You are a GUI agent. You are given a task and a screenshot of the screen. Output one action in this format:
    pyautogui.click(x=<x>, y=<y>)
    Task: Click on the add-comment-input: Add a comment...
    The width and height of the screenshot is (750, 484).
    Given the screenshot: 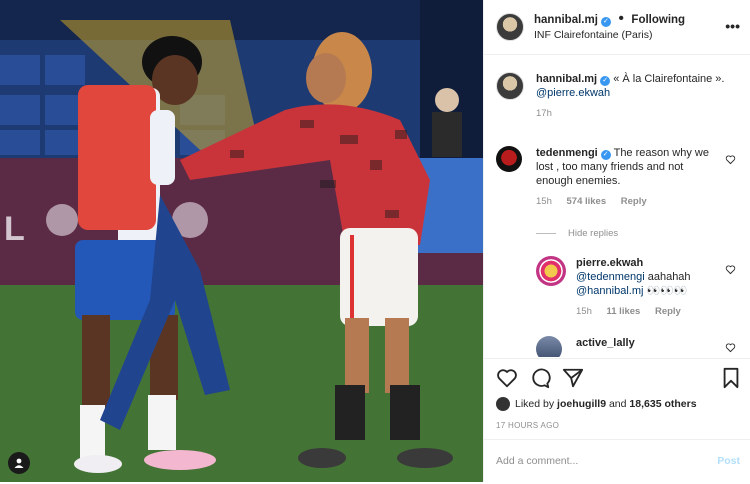 What is the action you would take?
    pyautogui.click(x=537, y=461)
    